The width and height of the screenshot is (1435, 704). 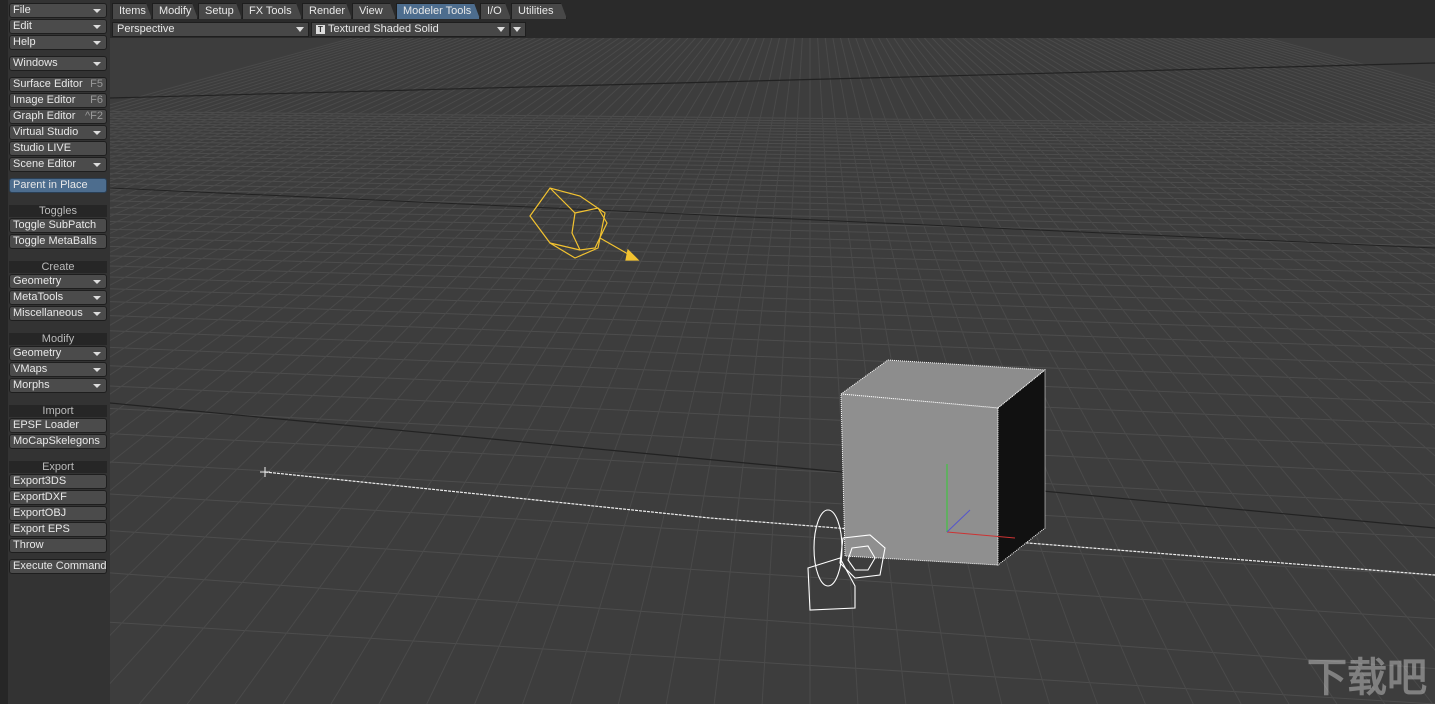 I want to click on label: Image Editor, so click(x=44, y=100).